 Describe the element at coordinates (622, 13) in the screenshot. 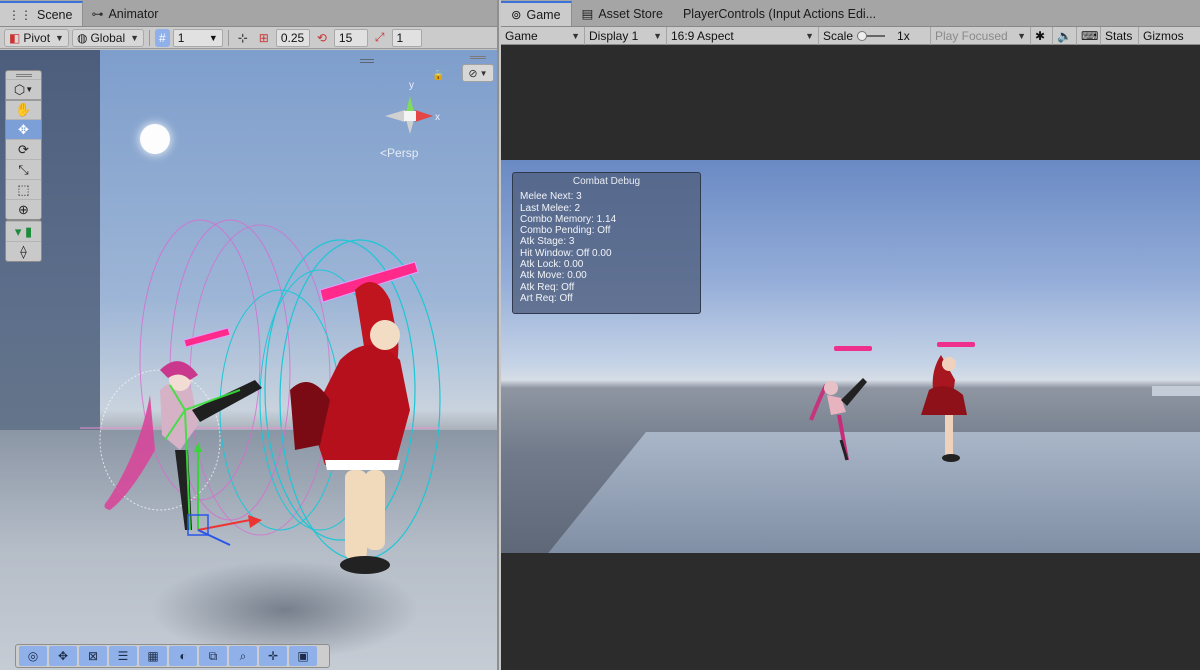

I see `tab-asset-store: ▤ Asset Store` at that location.